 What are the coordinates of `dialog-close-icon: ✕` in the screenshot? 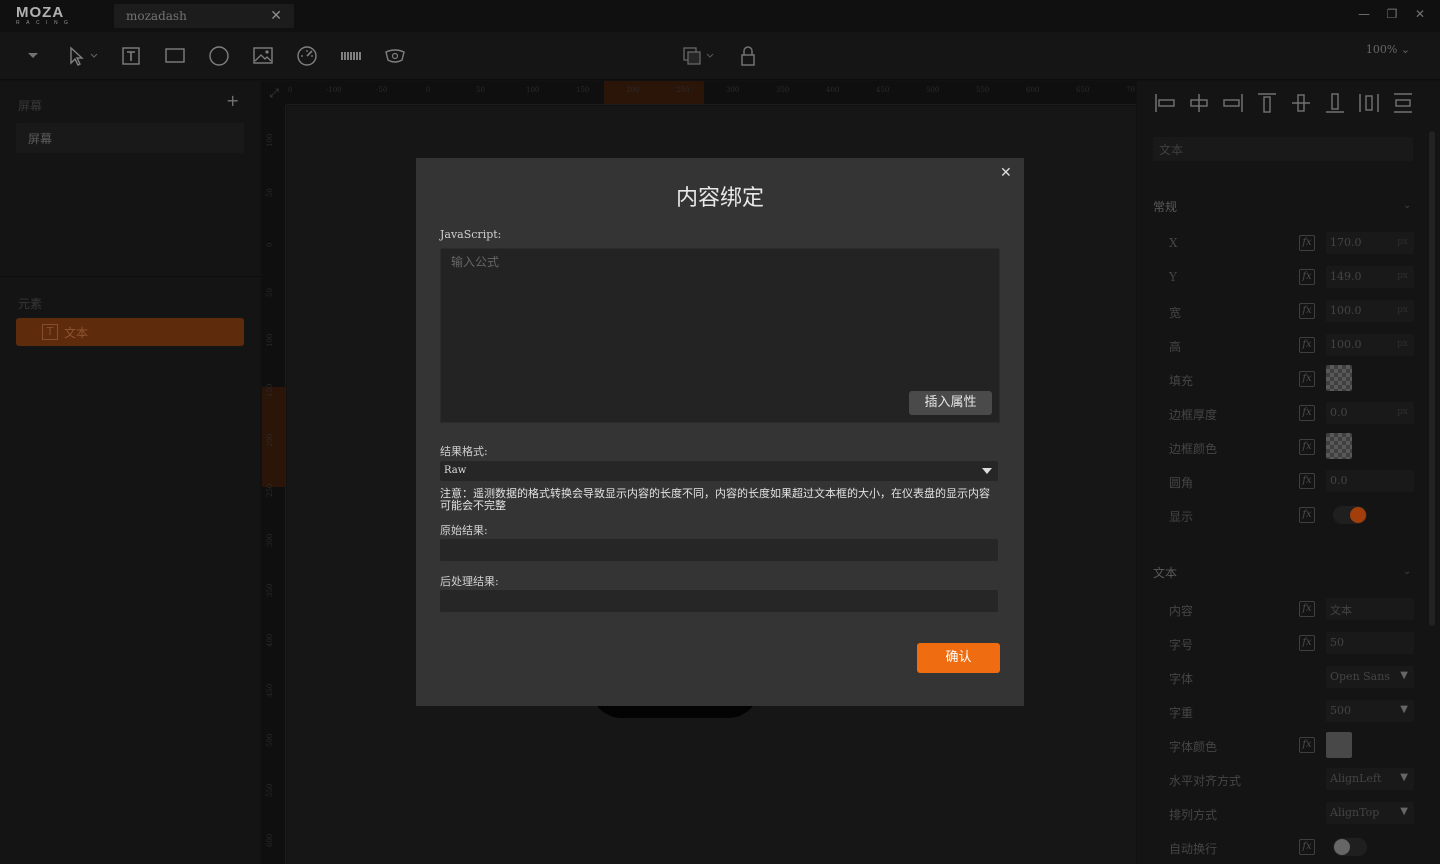 It's located at (1006, 173).